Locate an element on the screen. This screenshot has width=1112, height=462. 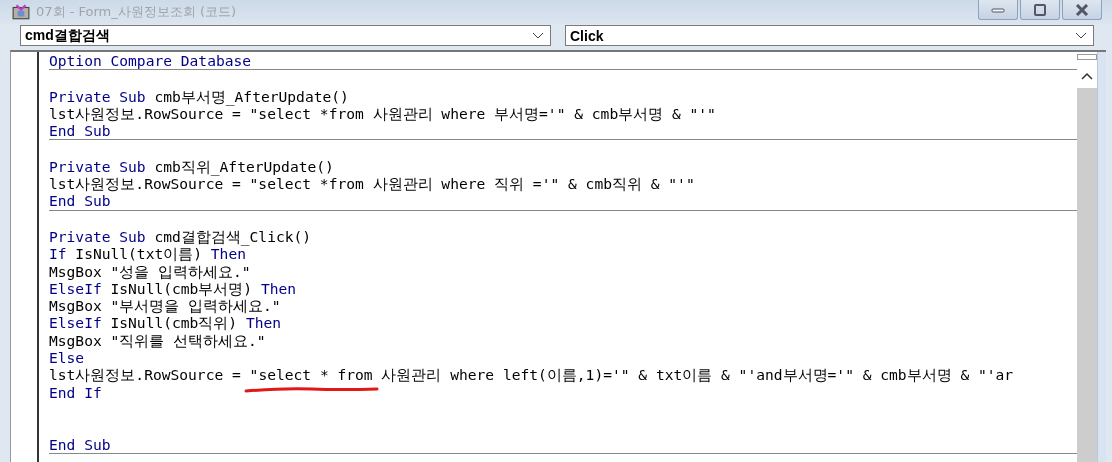
code-text: MsgBox "성을 입력하세요." is located at coordinates (150, 271).